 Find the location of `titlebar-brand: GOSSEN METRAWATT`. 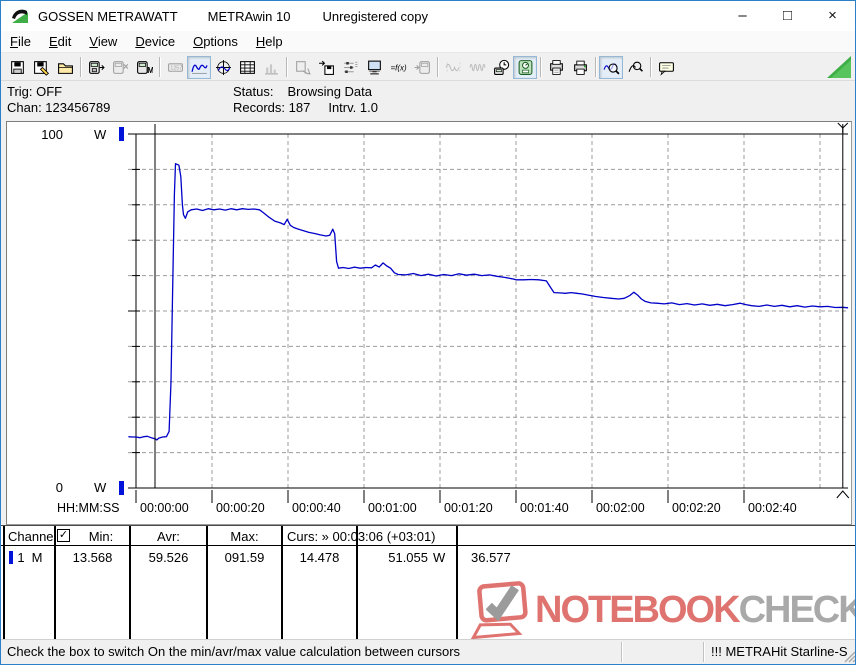

titlebar-brand: GOSSEN METRAWATT is located at coordinates (108, 16).